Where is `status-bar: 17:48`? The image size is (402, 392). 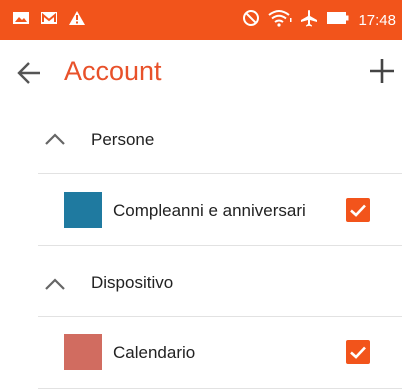
status-bar: 17:48 is located at coordinates (201, 20).